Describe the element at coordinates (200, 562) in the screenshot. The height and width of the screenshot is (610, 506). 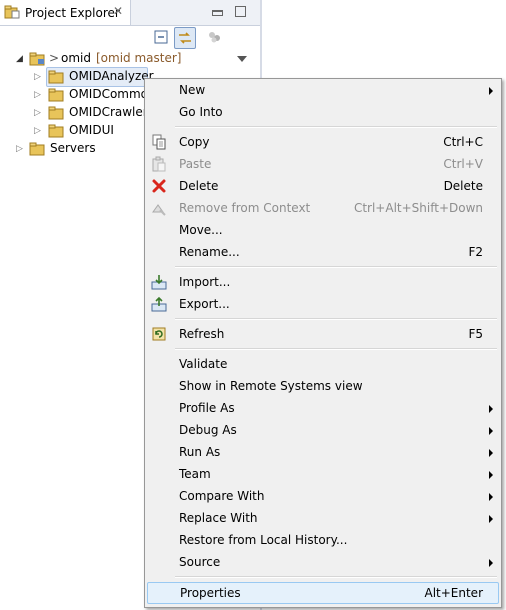
I see `menu-item-label: Source` at that location.